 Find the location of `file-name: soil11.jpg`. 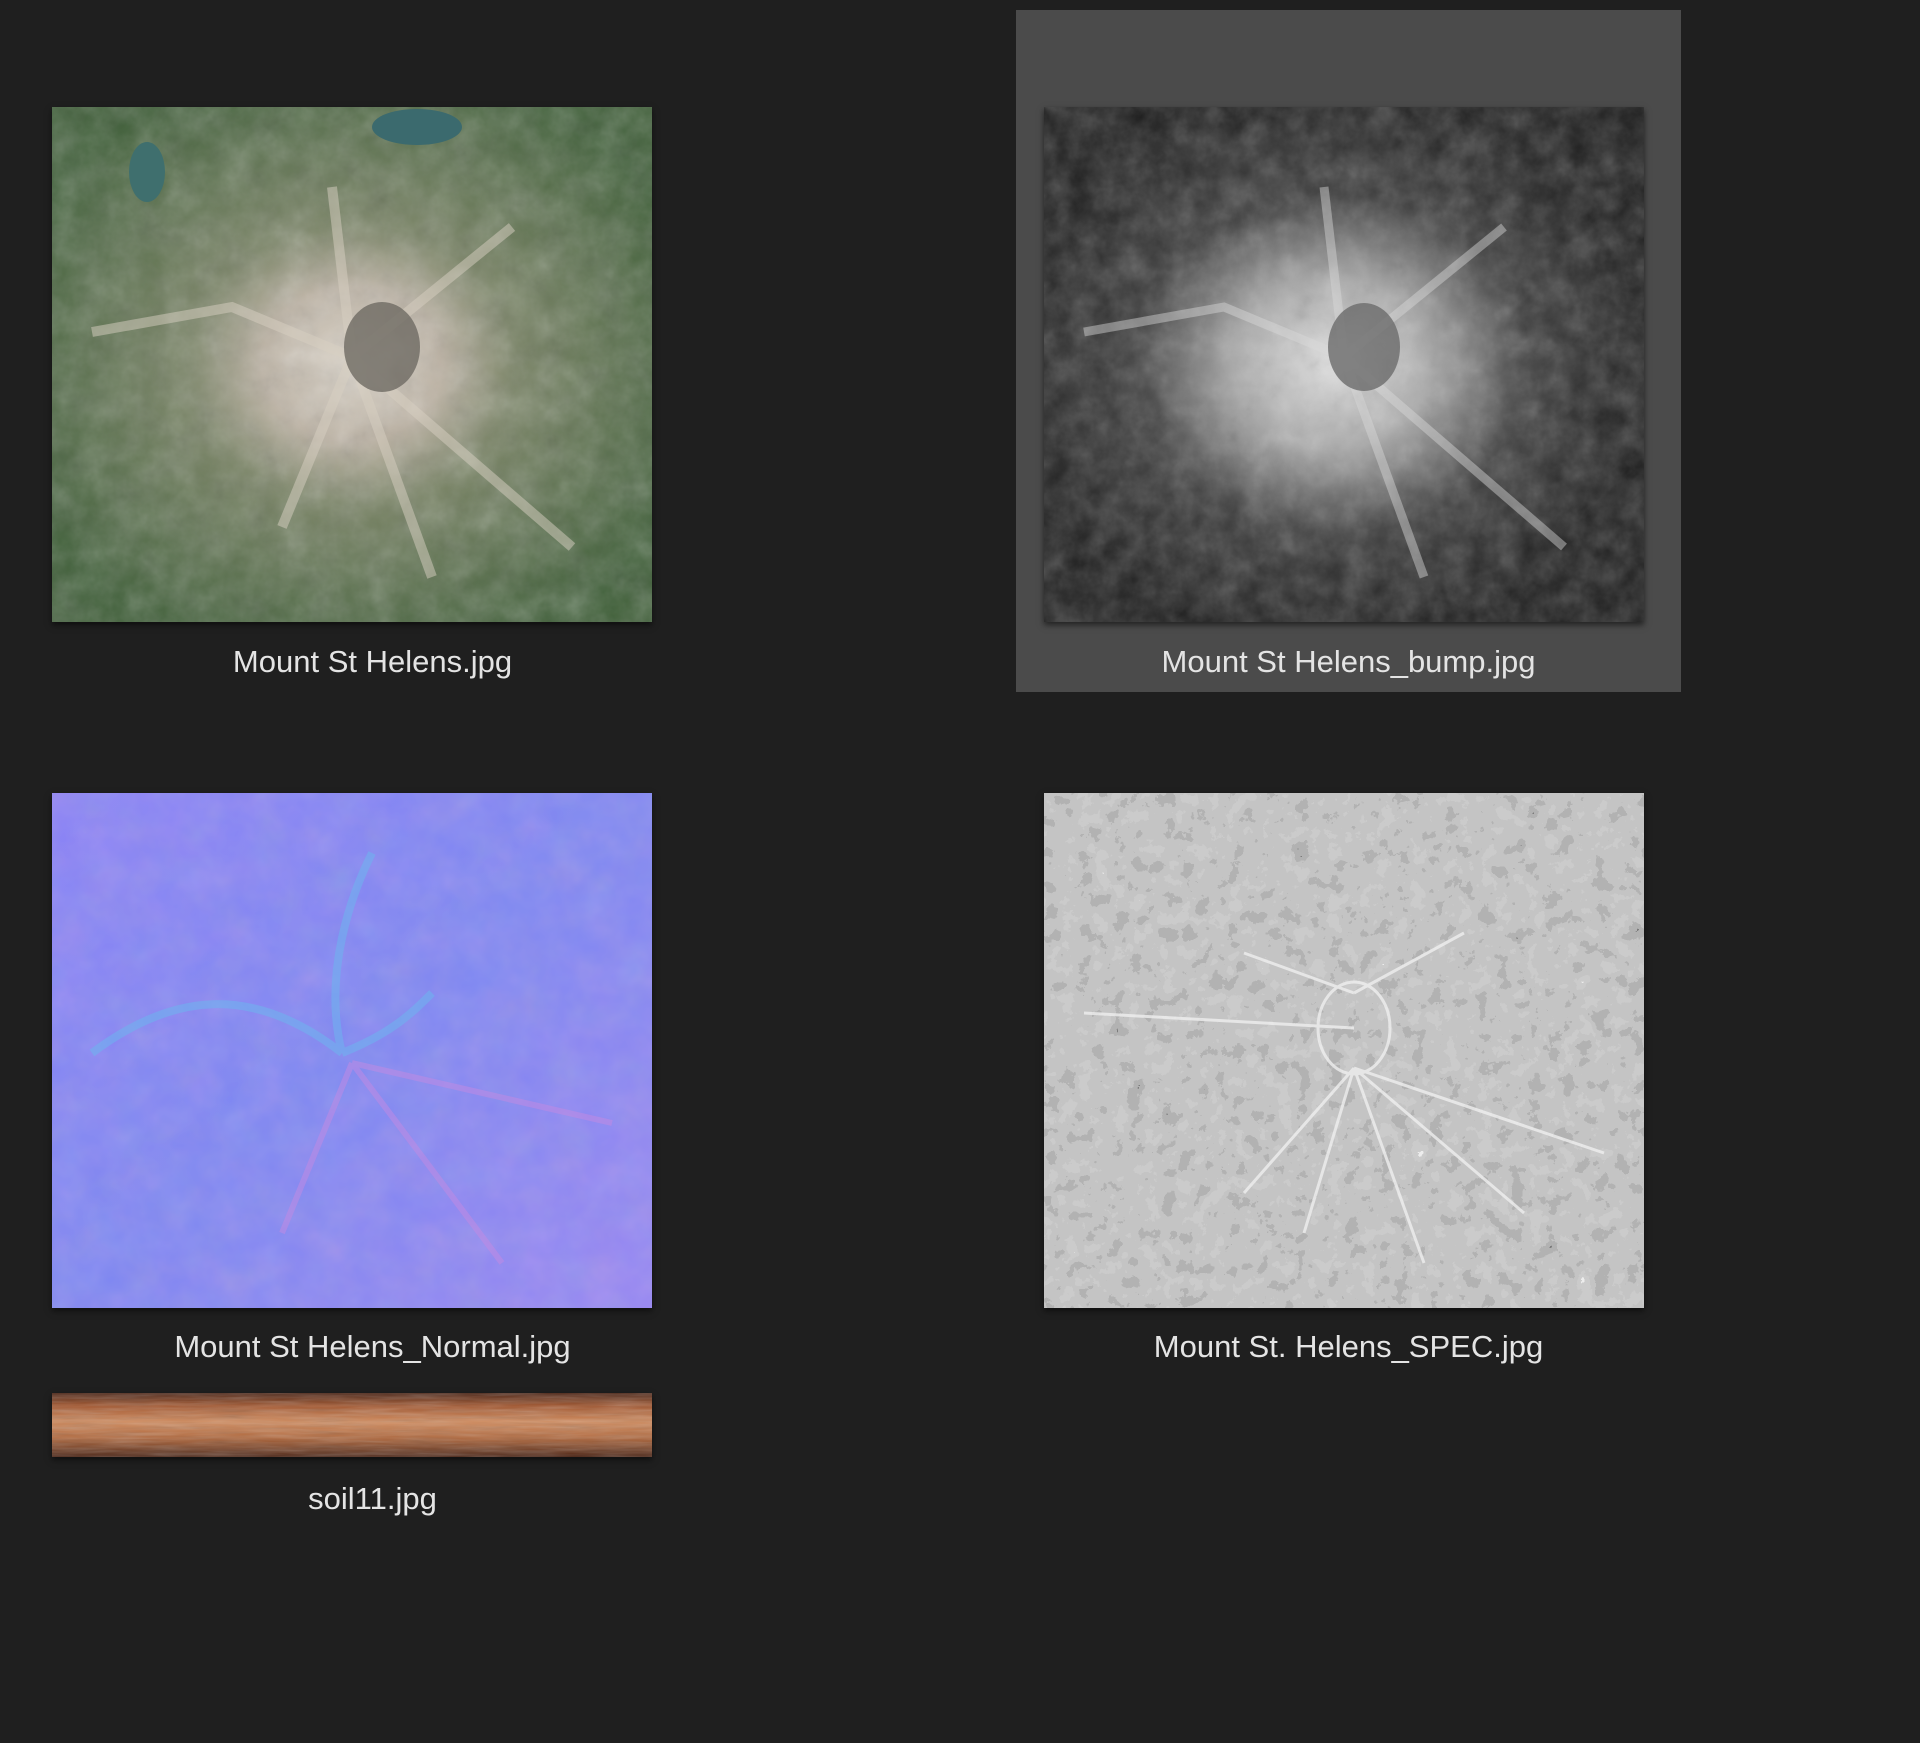

file-name: soil11.jpg is located at coordinates (372, 1498).